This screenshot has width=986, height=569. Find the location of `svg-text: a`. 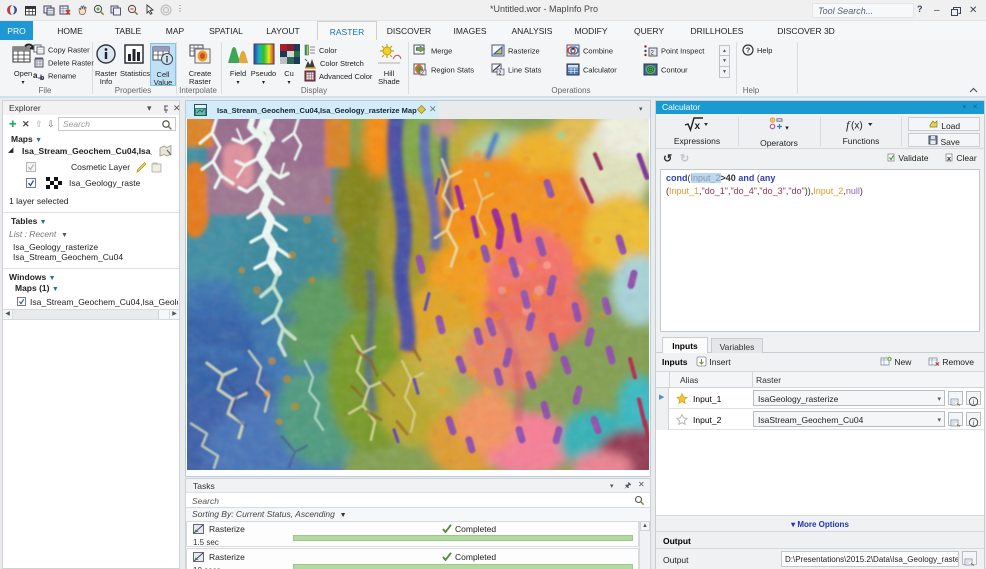

svg-text: a is located at coordinates (35, 75).